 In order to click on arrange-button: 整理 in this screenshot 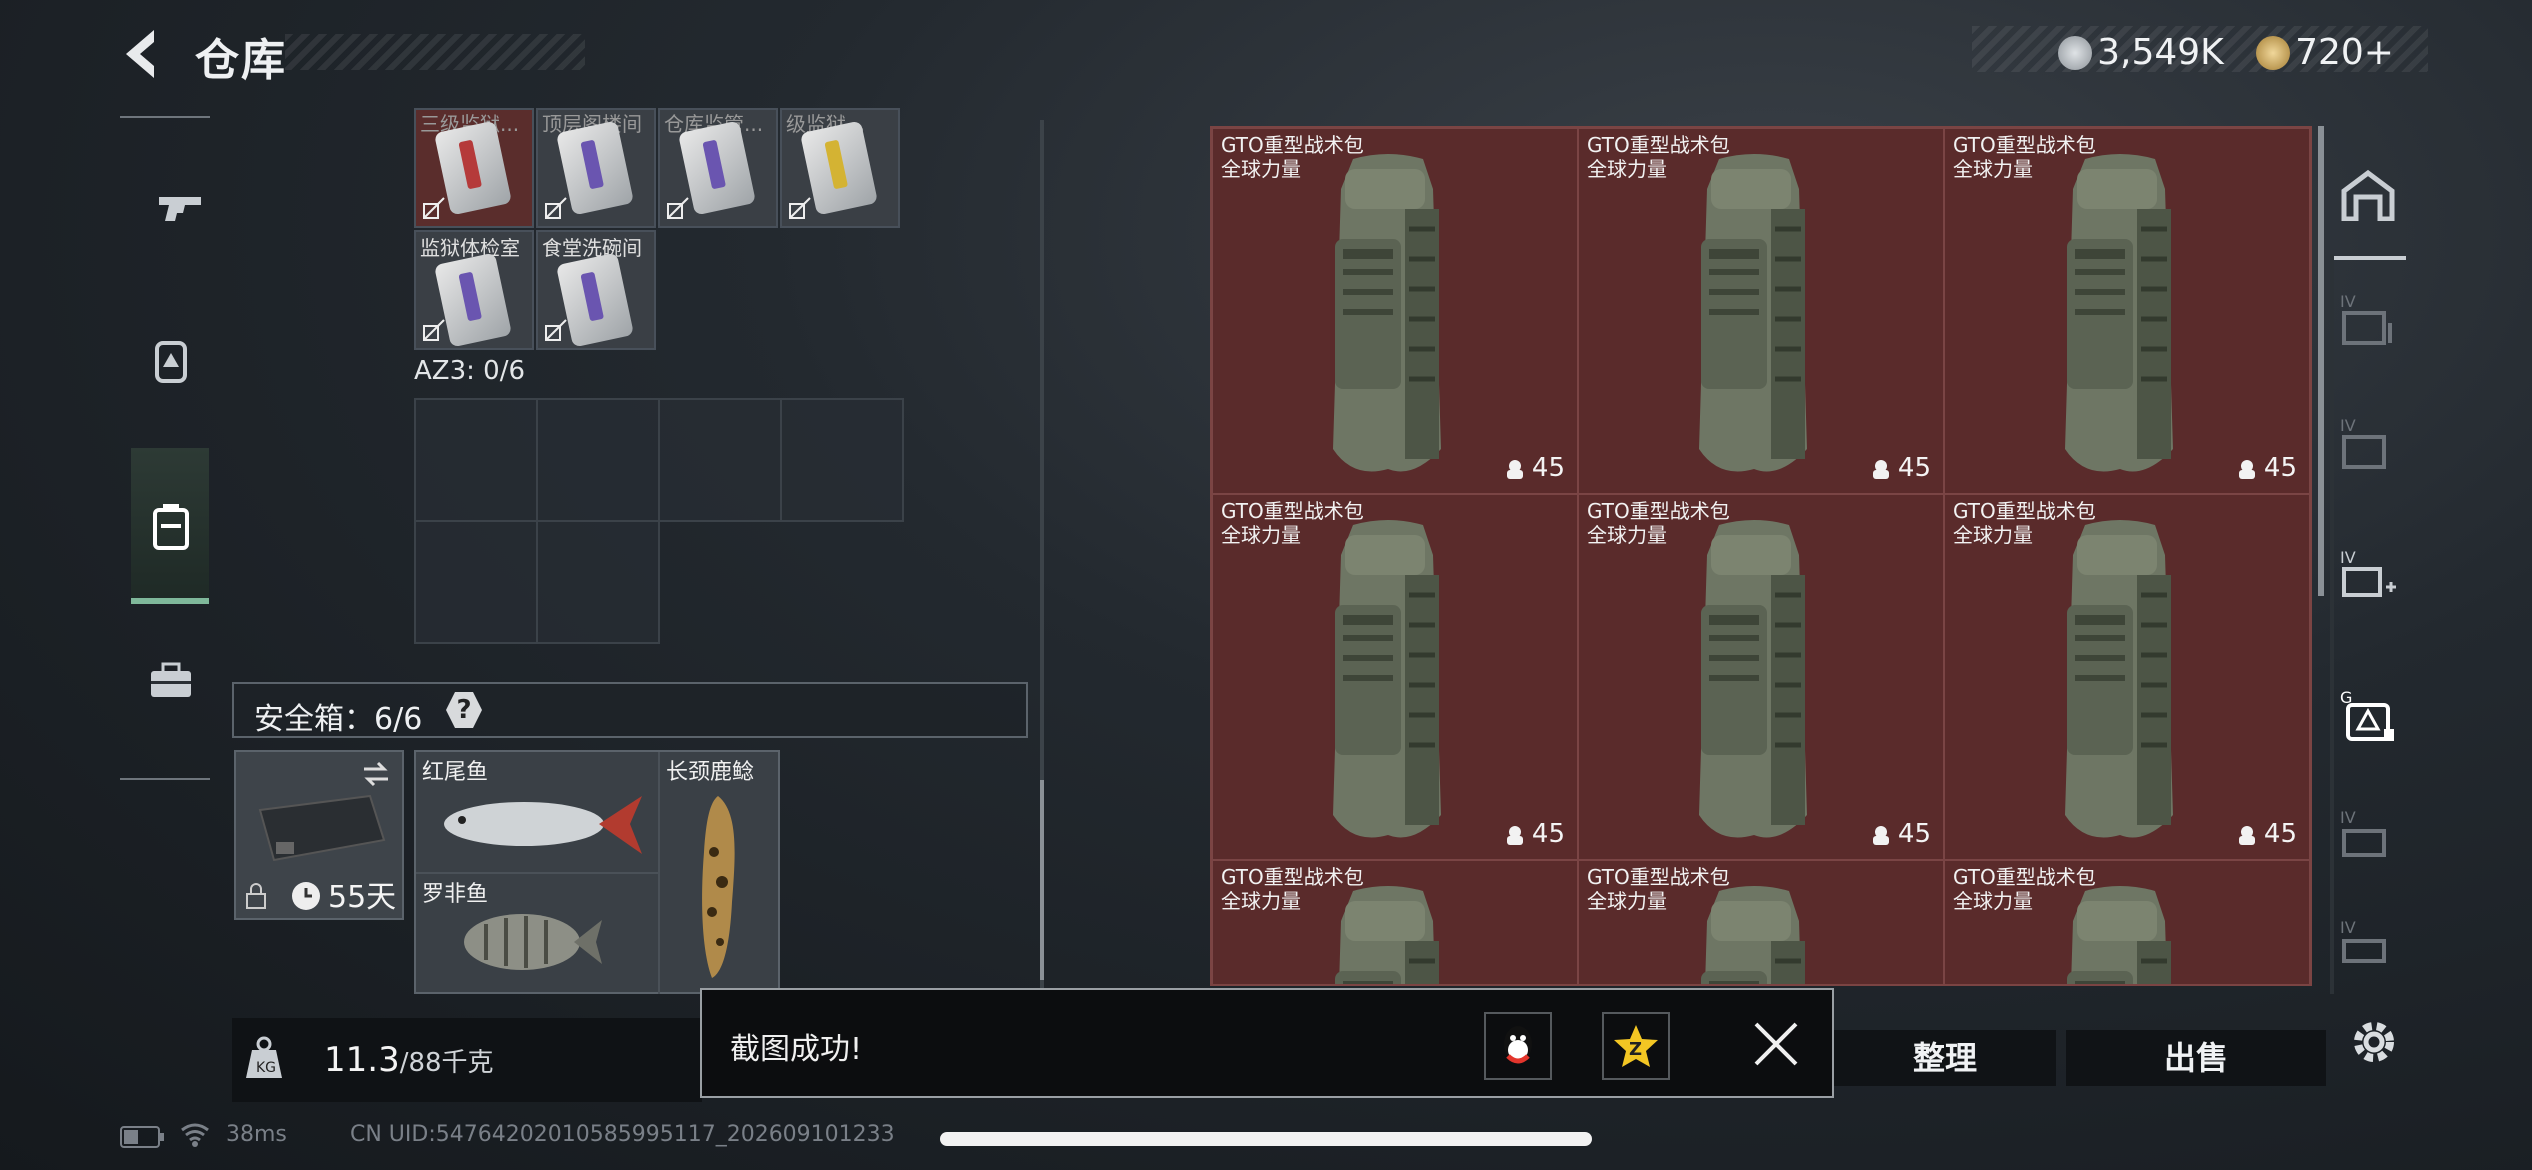, I will do `click(1945, 1058)`.